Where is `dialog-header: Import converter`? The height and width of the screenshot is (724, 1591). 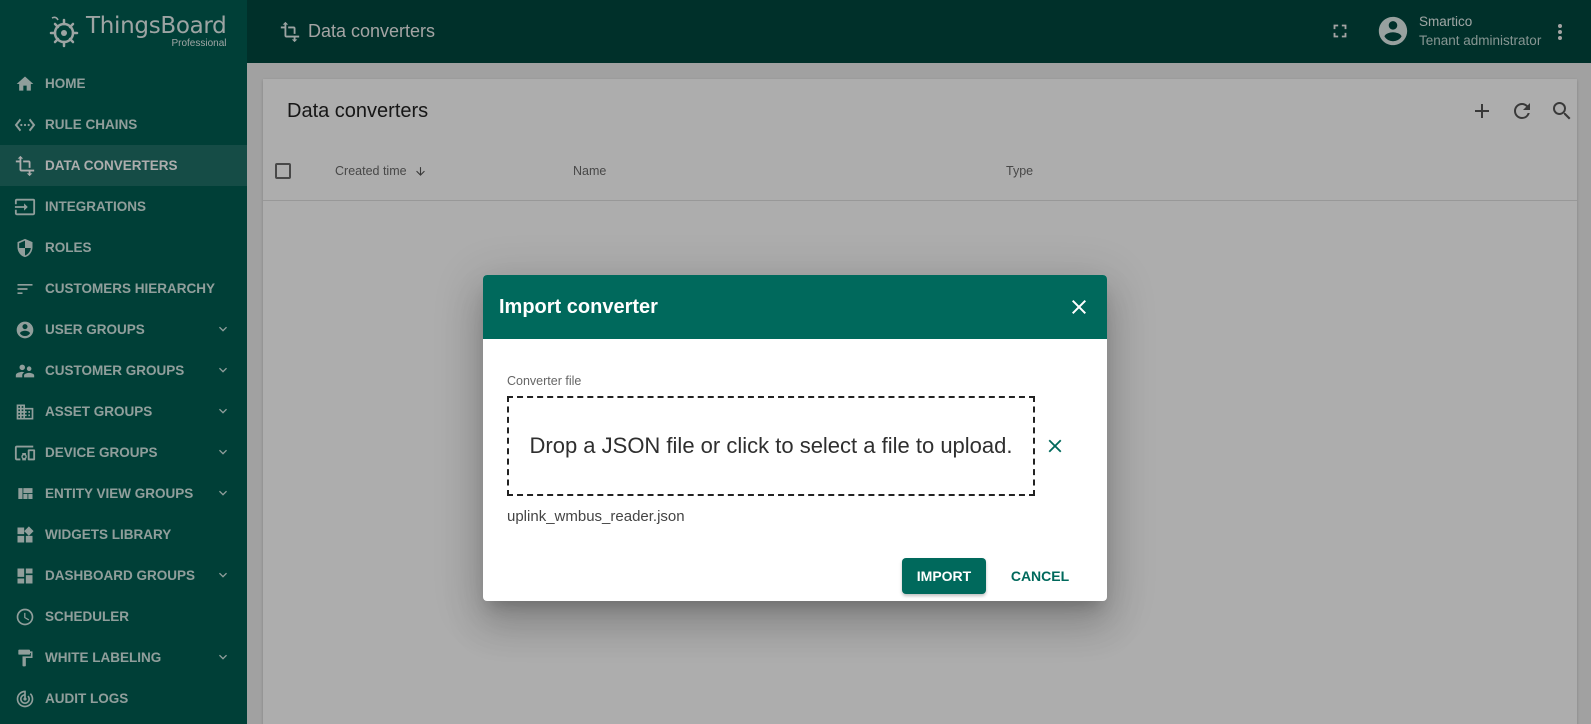
dialog-header: Import converter is located at coordinates (795, 307).